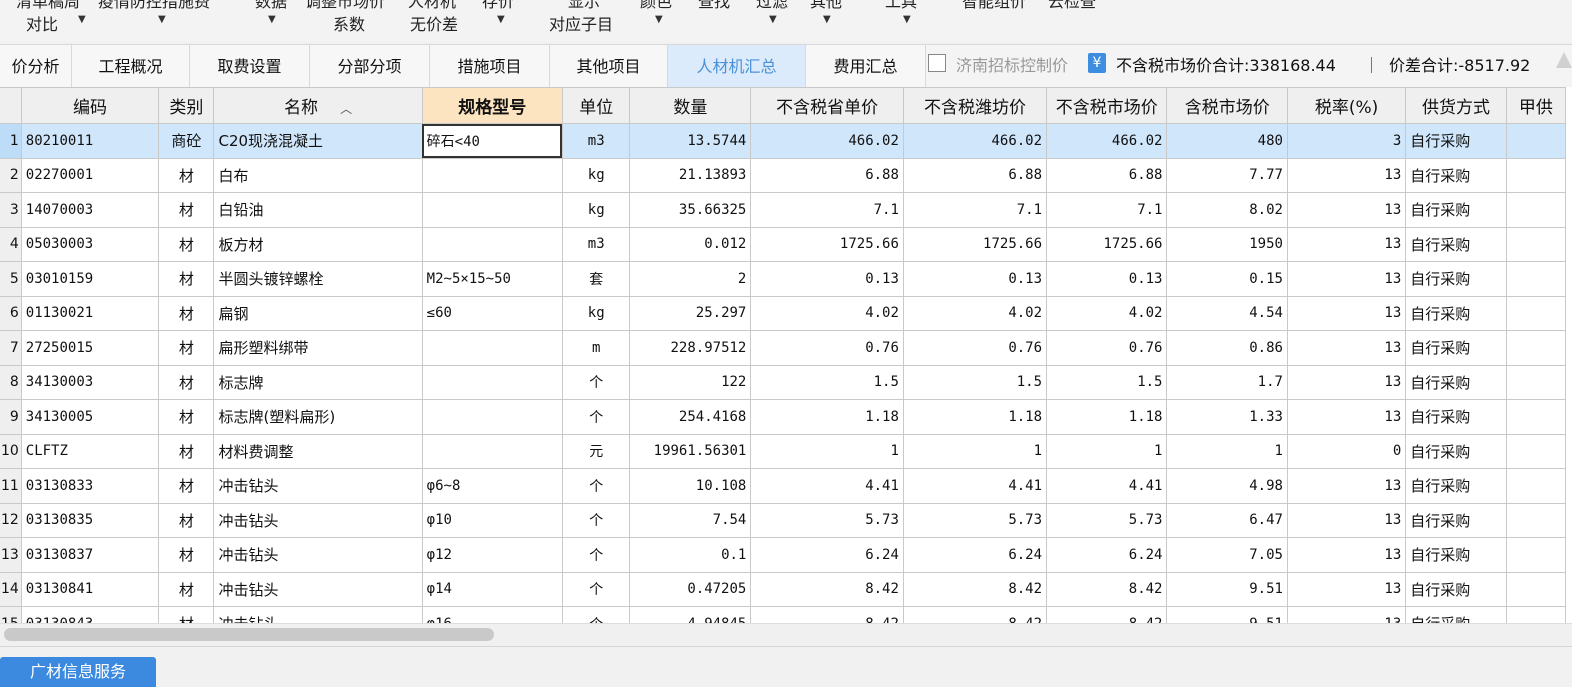  Describe the element at coordinates (1456, 105) in the screenshot. I see `column-header-supply-mode: 供货方式` at that location.